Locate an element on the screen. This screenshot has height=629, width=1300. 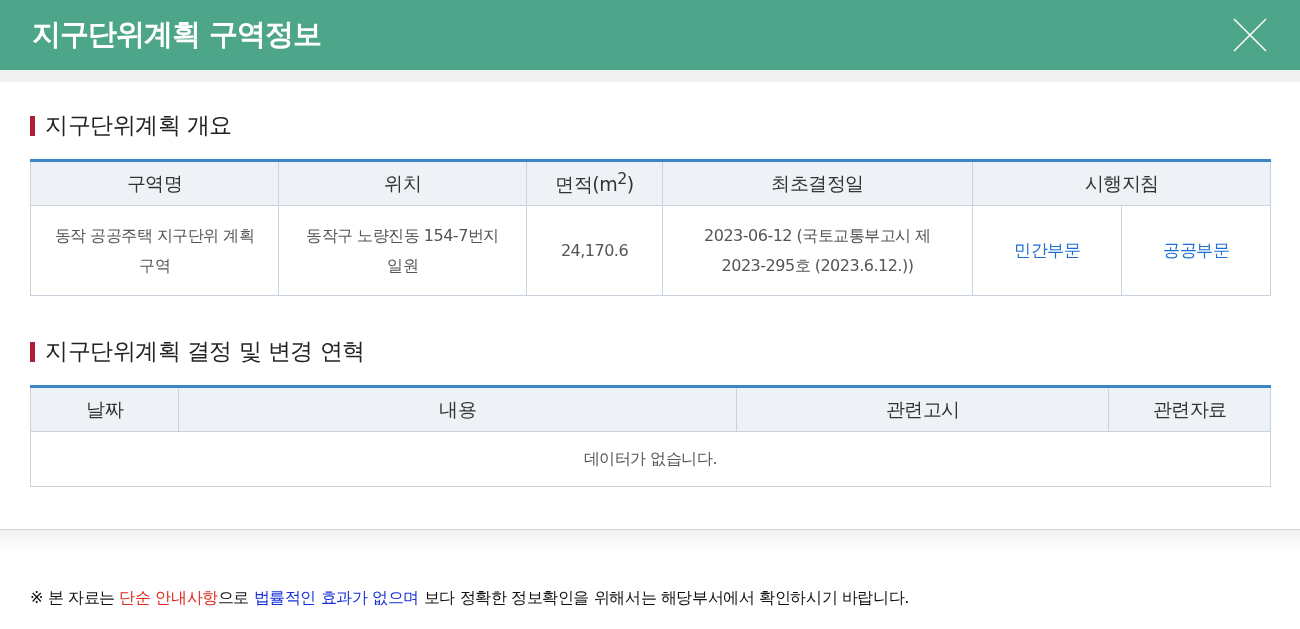
column-header: 시행지침 is located at coordinates (1121, 183).